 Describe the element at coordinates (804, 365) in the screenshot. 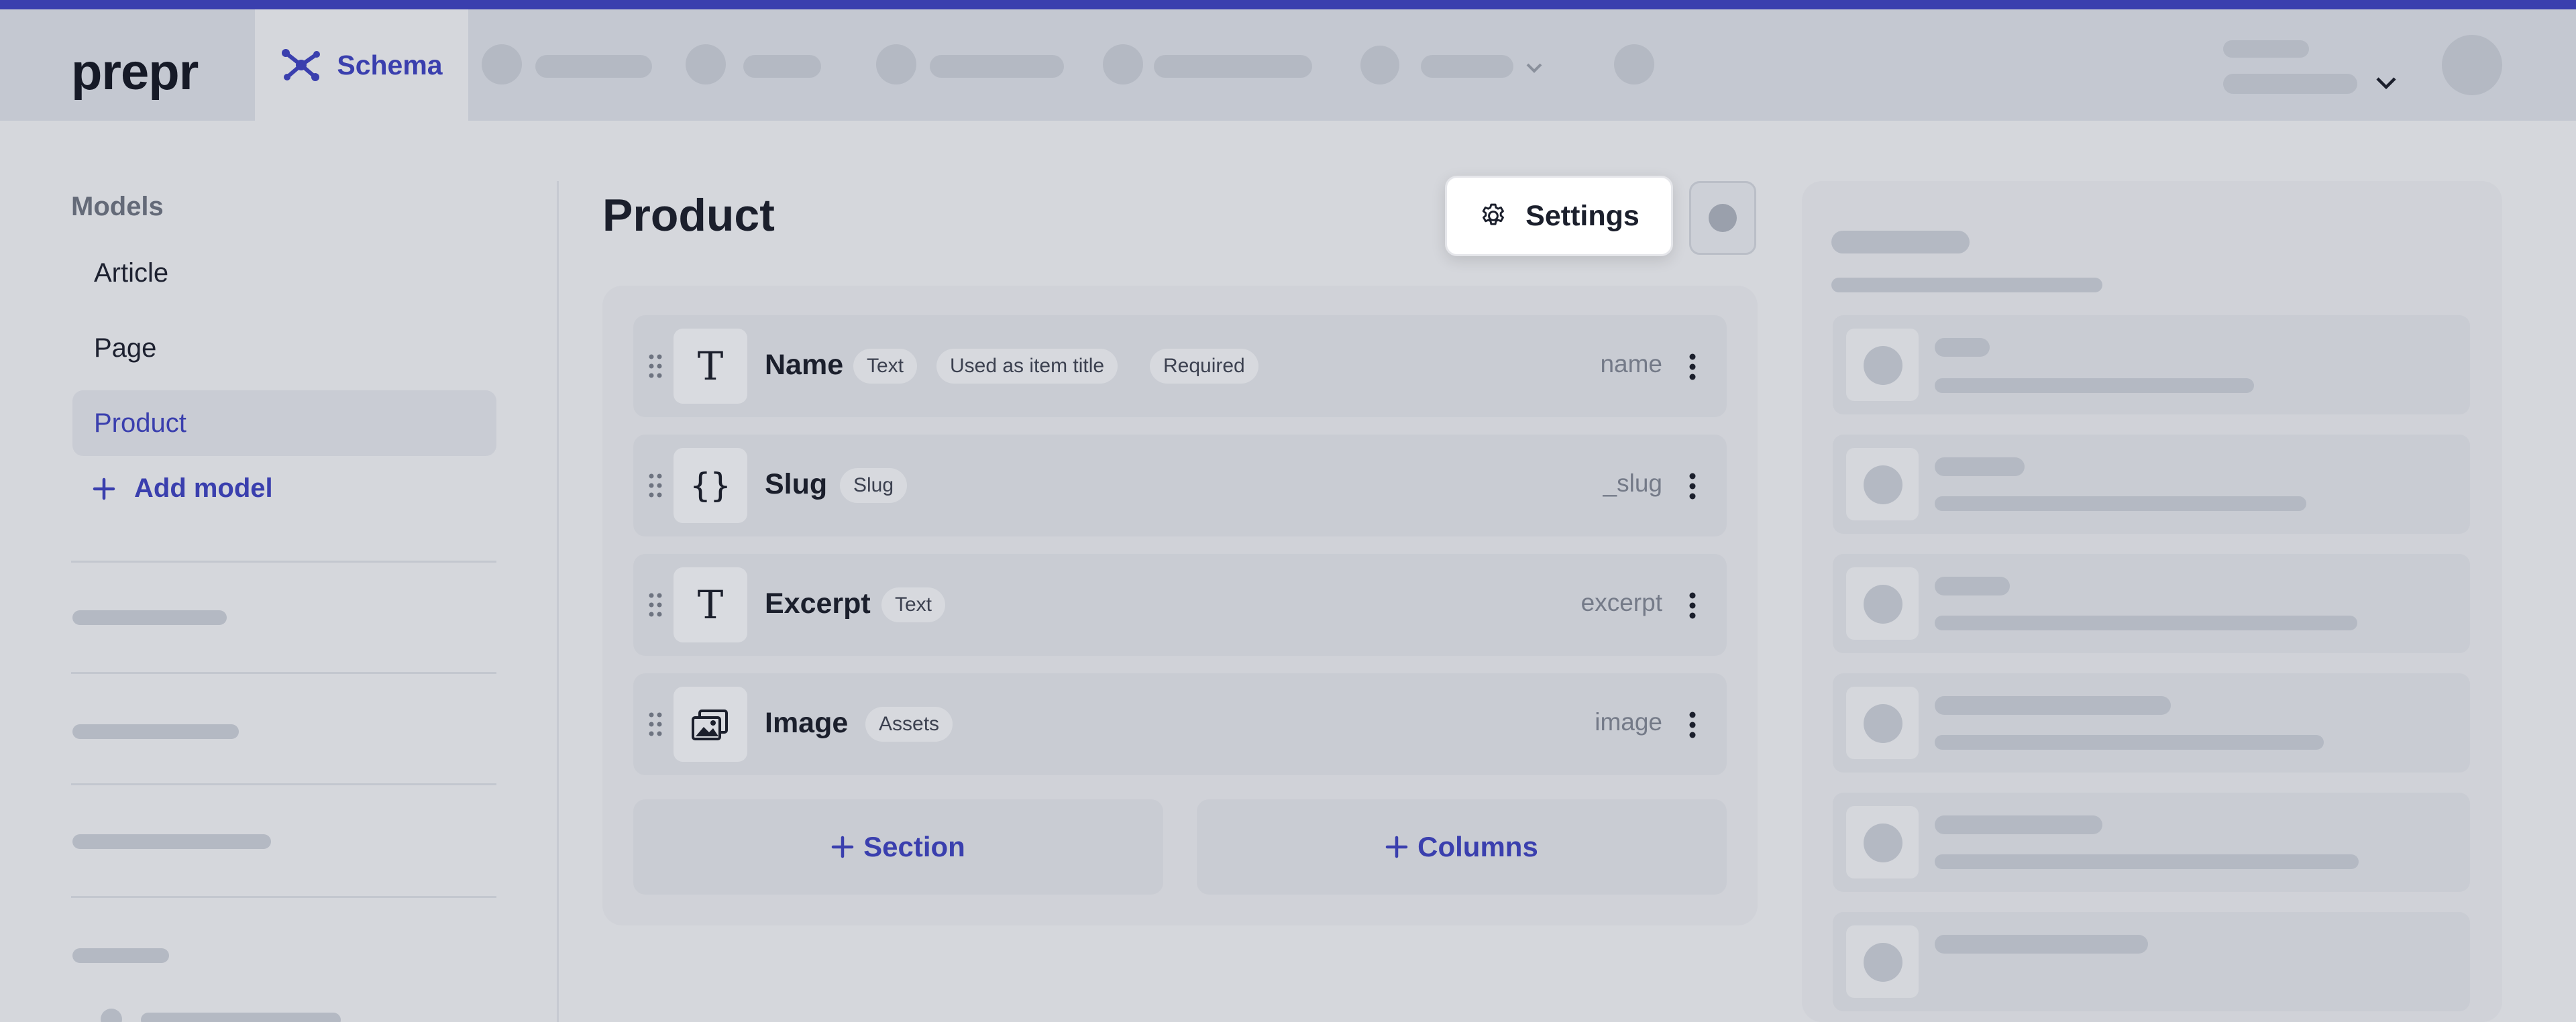

I see `field-name: Name` at that location.